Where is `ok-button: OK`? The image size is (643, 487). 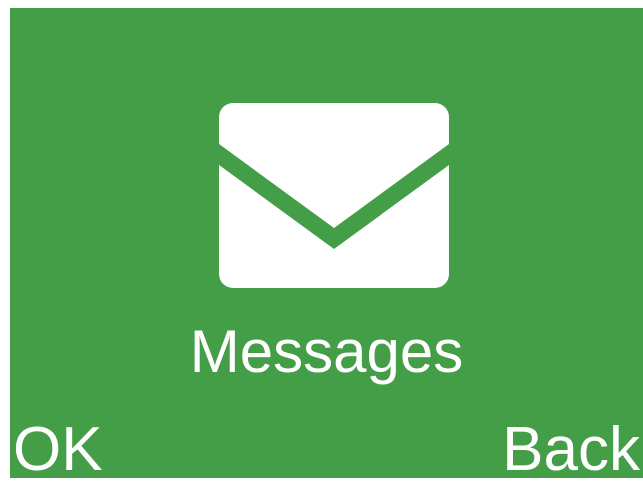
ok-button: OK is located at coordinates (58, 444).